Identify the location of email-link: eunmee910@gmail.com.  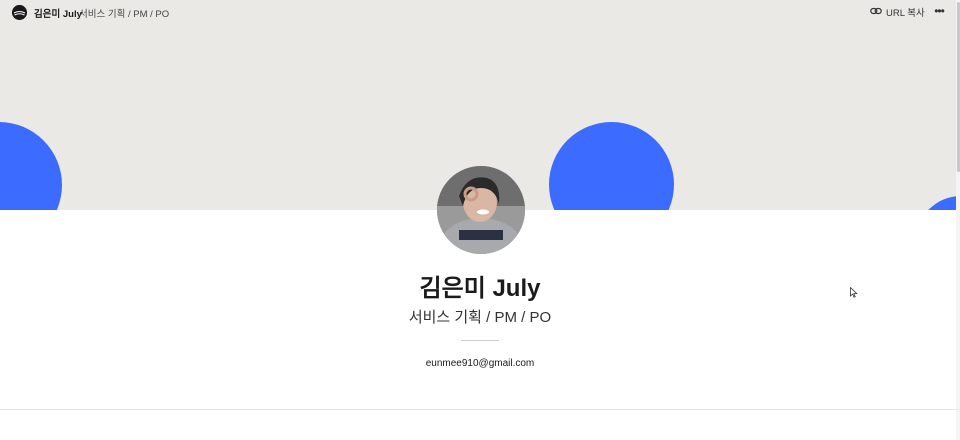
(480, 363).